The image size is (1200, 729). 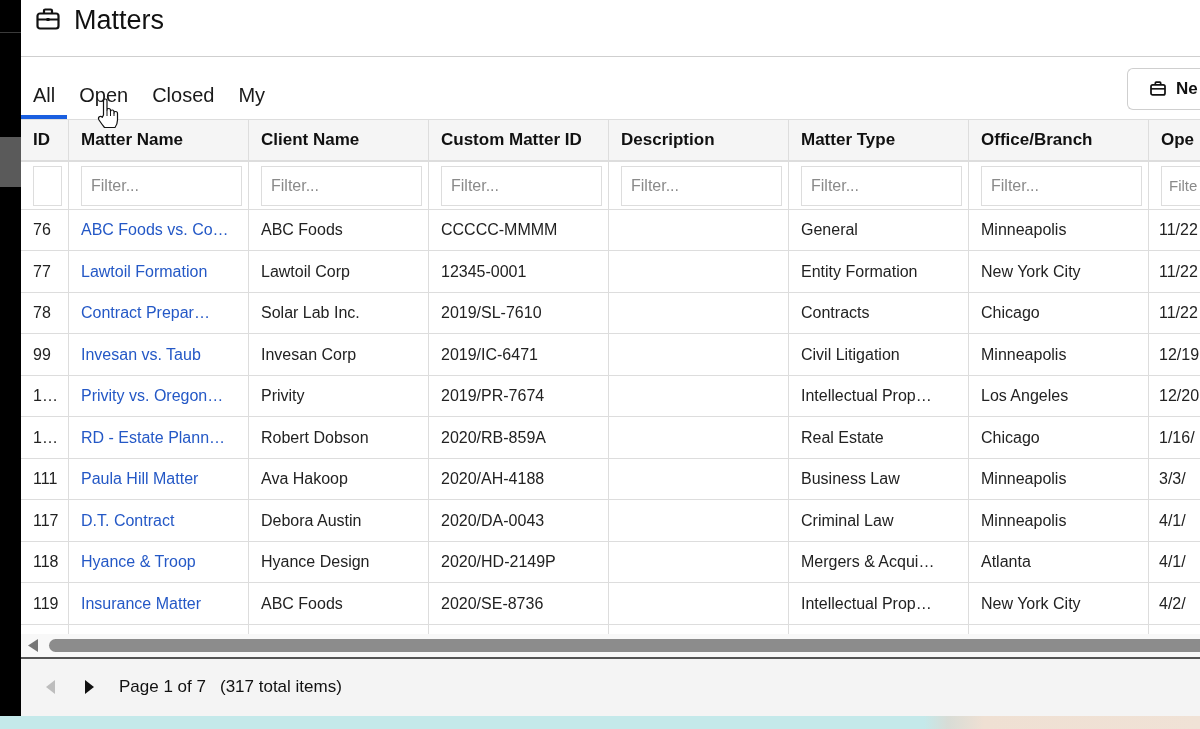 I want to click on table-cell: 76, so click(x=42, y=230).